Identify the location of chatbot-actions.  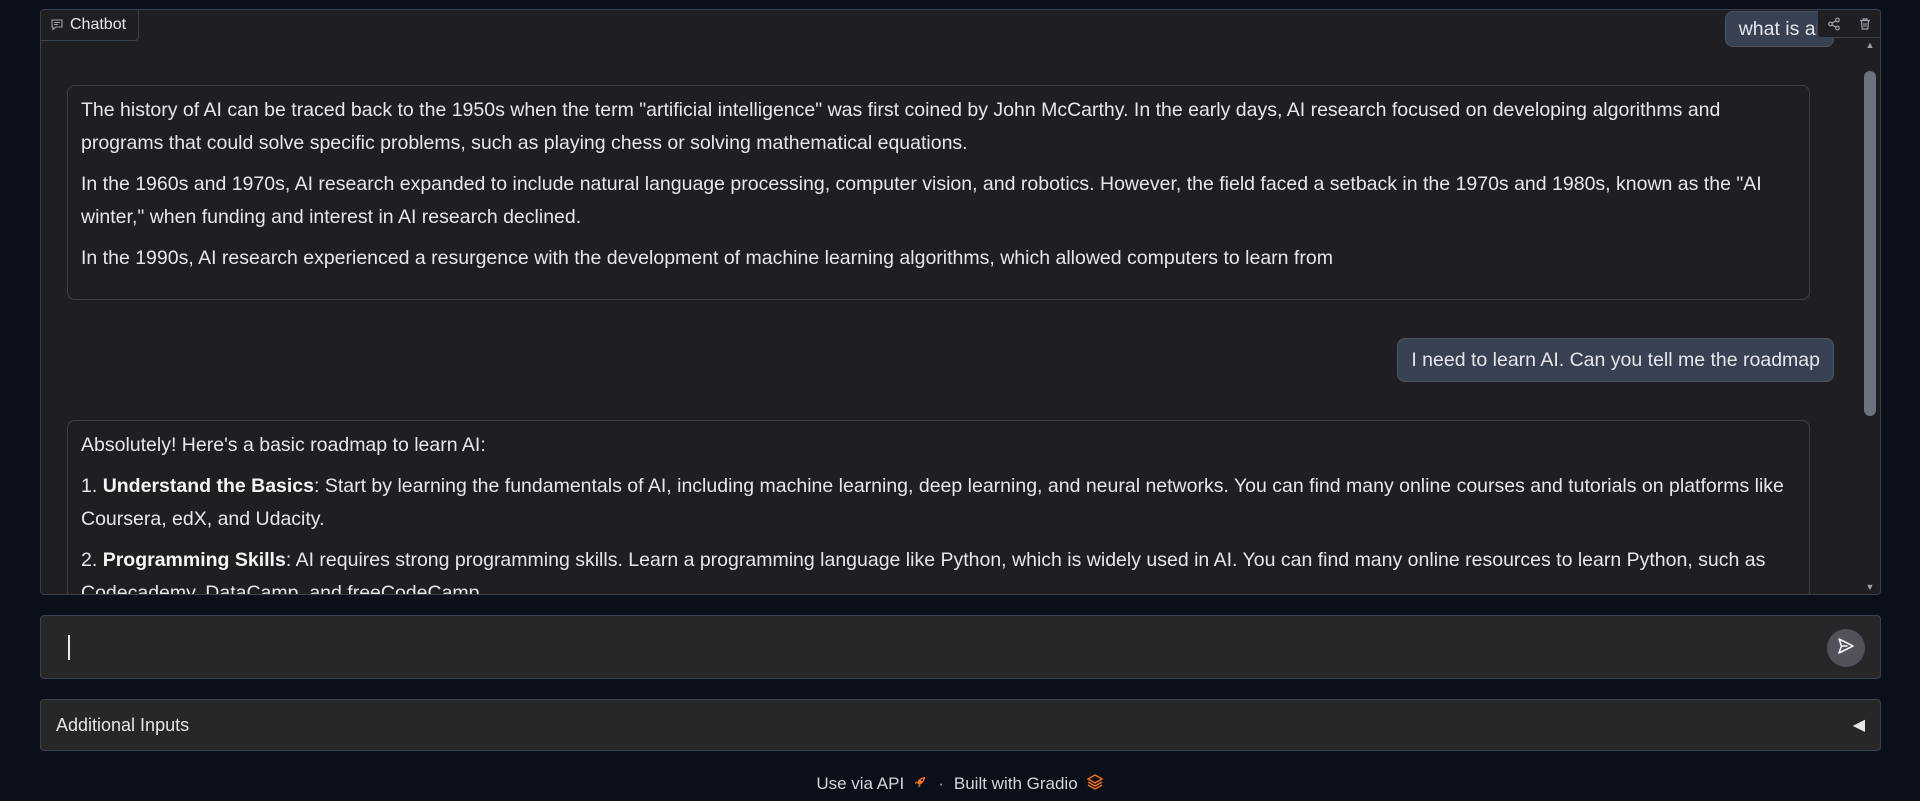
(1848, 24).